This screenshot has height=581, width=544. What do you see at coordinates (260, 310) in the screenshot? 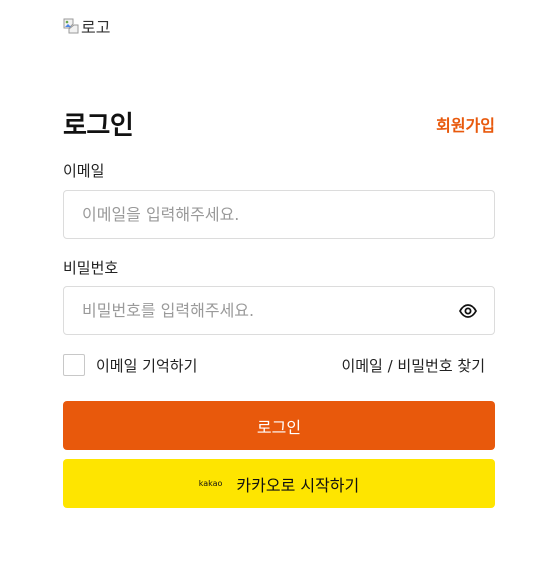
I see `password-field` at bounding box center [260, 310].